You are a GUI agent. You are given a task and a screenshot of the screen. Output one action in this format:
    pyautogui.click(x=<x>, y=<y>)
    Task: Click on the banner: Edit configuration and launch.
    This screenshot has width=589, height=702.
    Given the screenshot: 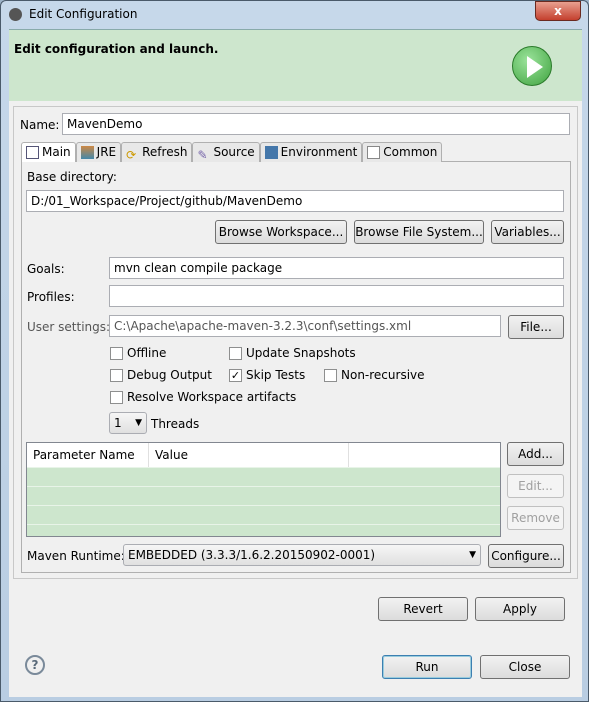 What is the action you would take?
    pyautogui.click(x=295, y=65)
    